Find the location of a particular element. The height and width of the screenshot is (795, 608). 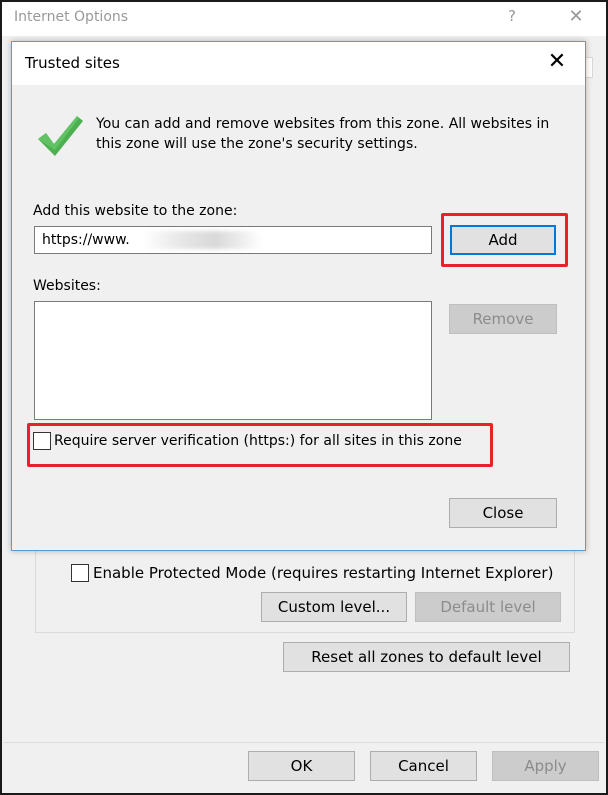

websites-list is located at coordinates (233, 360).